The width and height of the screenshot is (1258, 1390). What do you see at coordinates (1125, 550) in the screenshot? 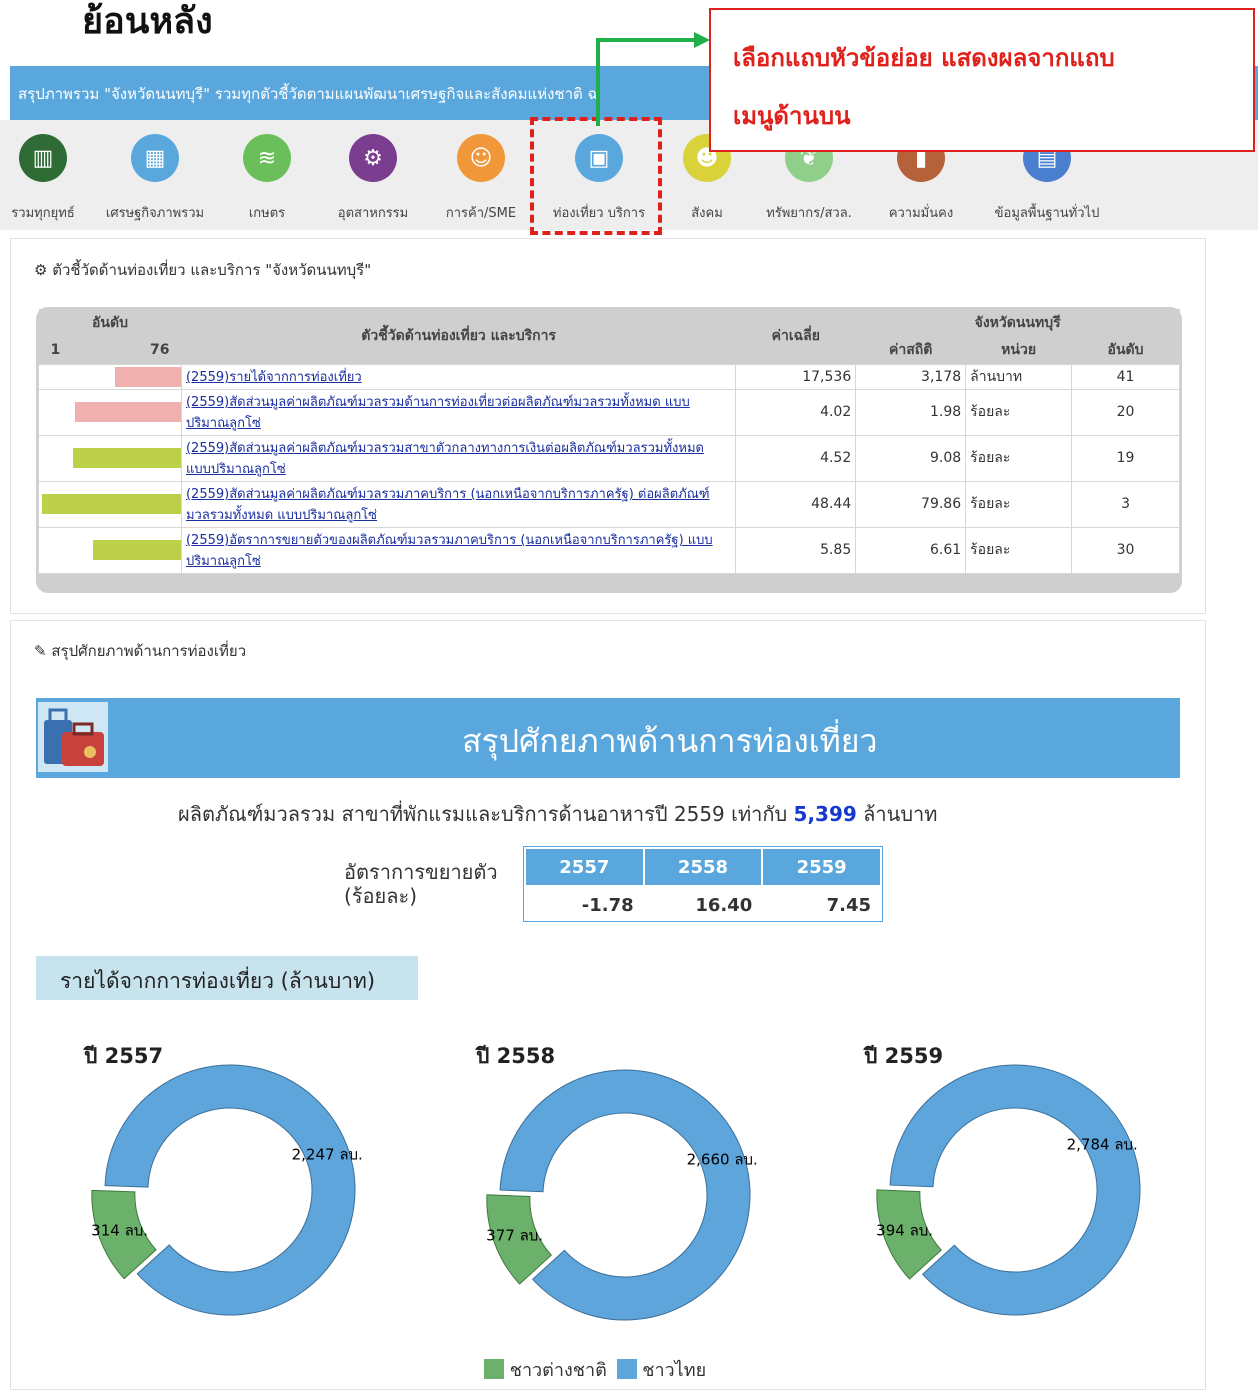
I see `rank-cell: 30` at bounding box center [1125, 550].